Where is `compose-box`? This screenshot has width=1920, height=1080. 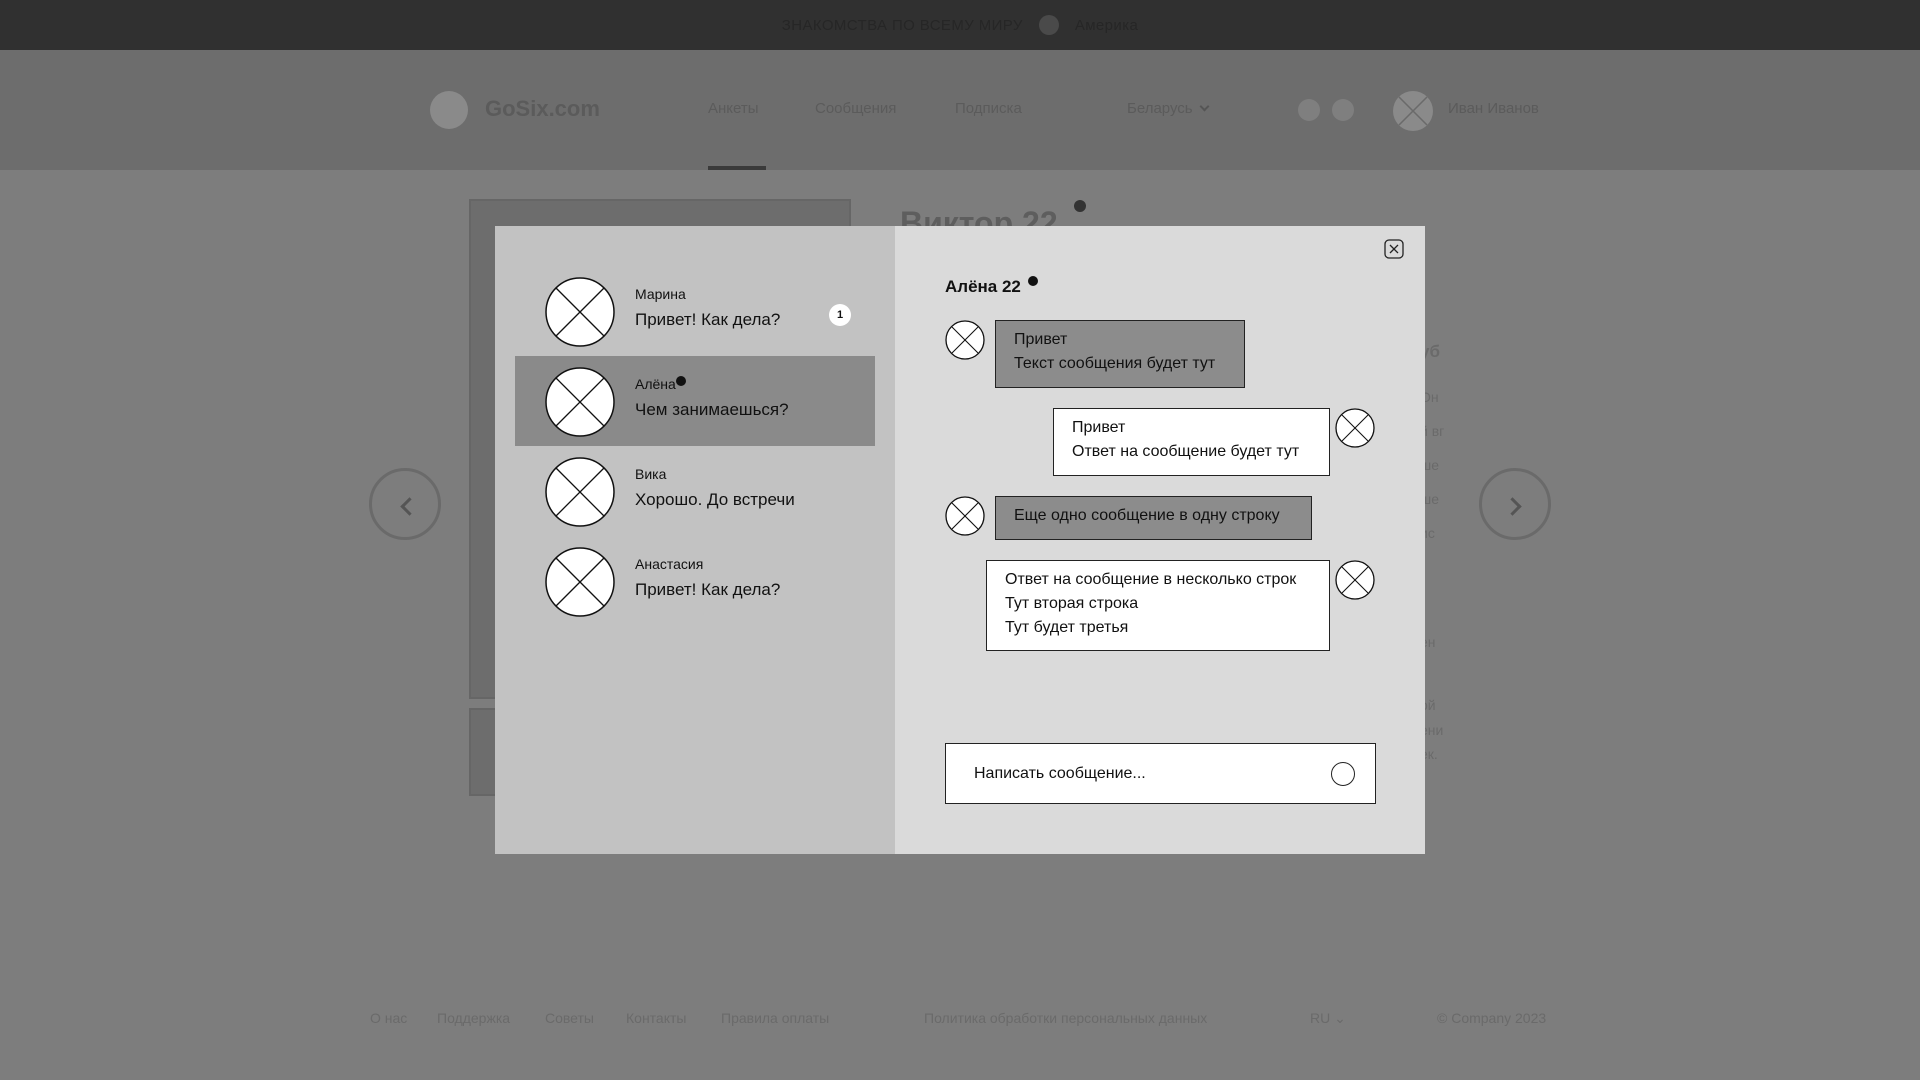 compose-box is located at coordinates (1160, 773).